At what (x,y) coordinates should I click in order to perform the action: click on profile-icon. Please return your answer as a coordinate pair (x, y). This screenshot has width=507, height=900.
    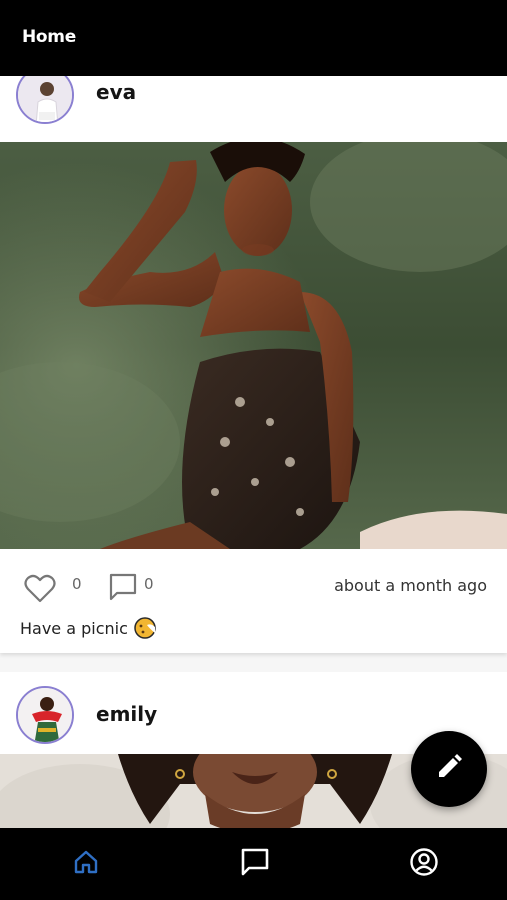
    Looking at the image, I should click on (424, 864).